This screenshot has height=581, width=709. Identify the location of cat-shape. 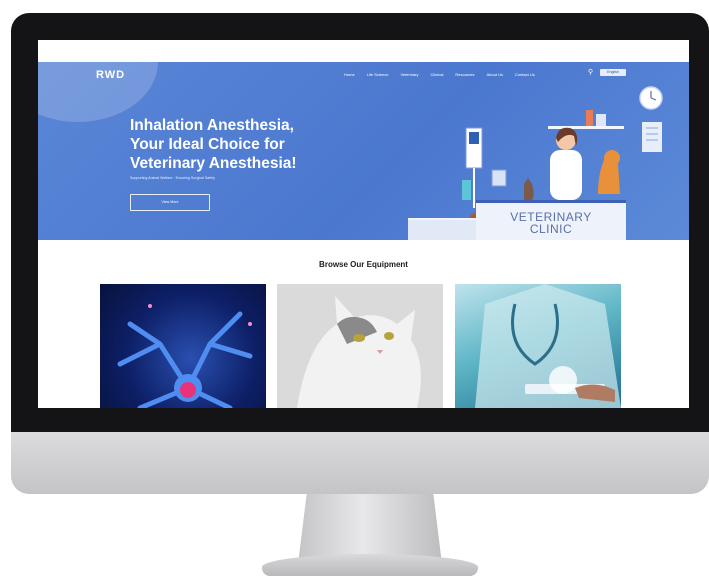
(529, 190).